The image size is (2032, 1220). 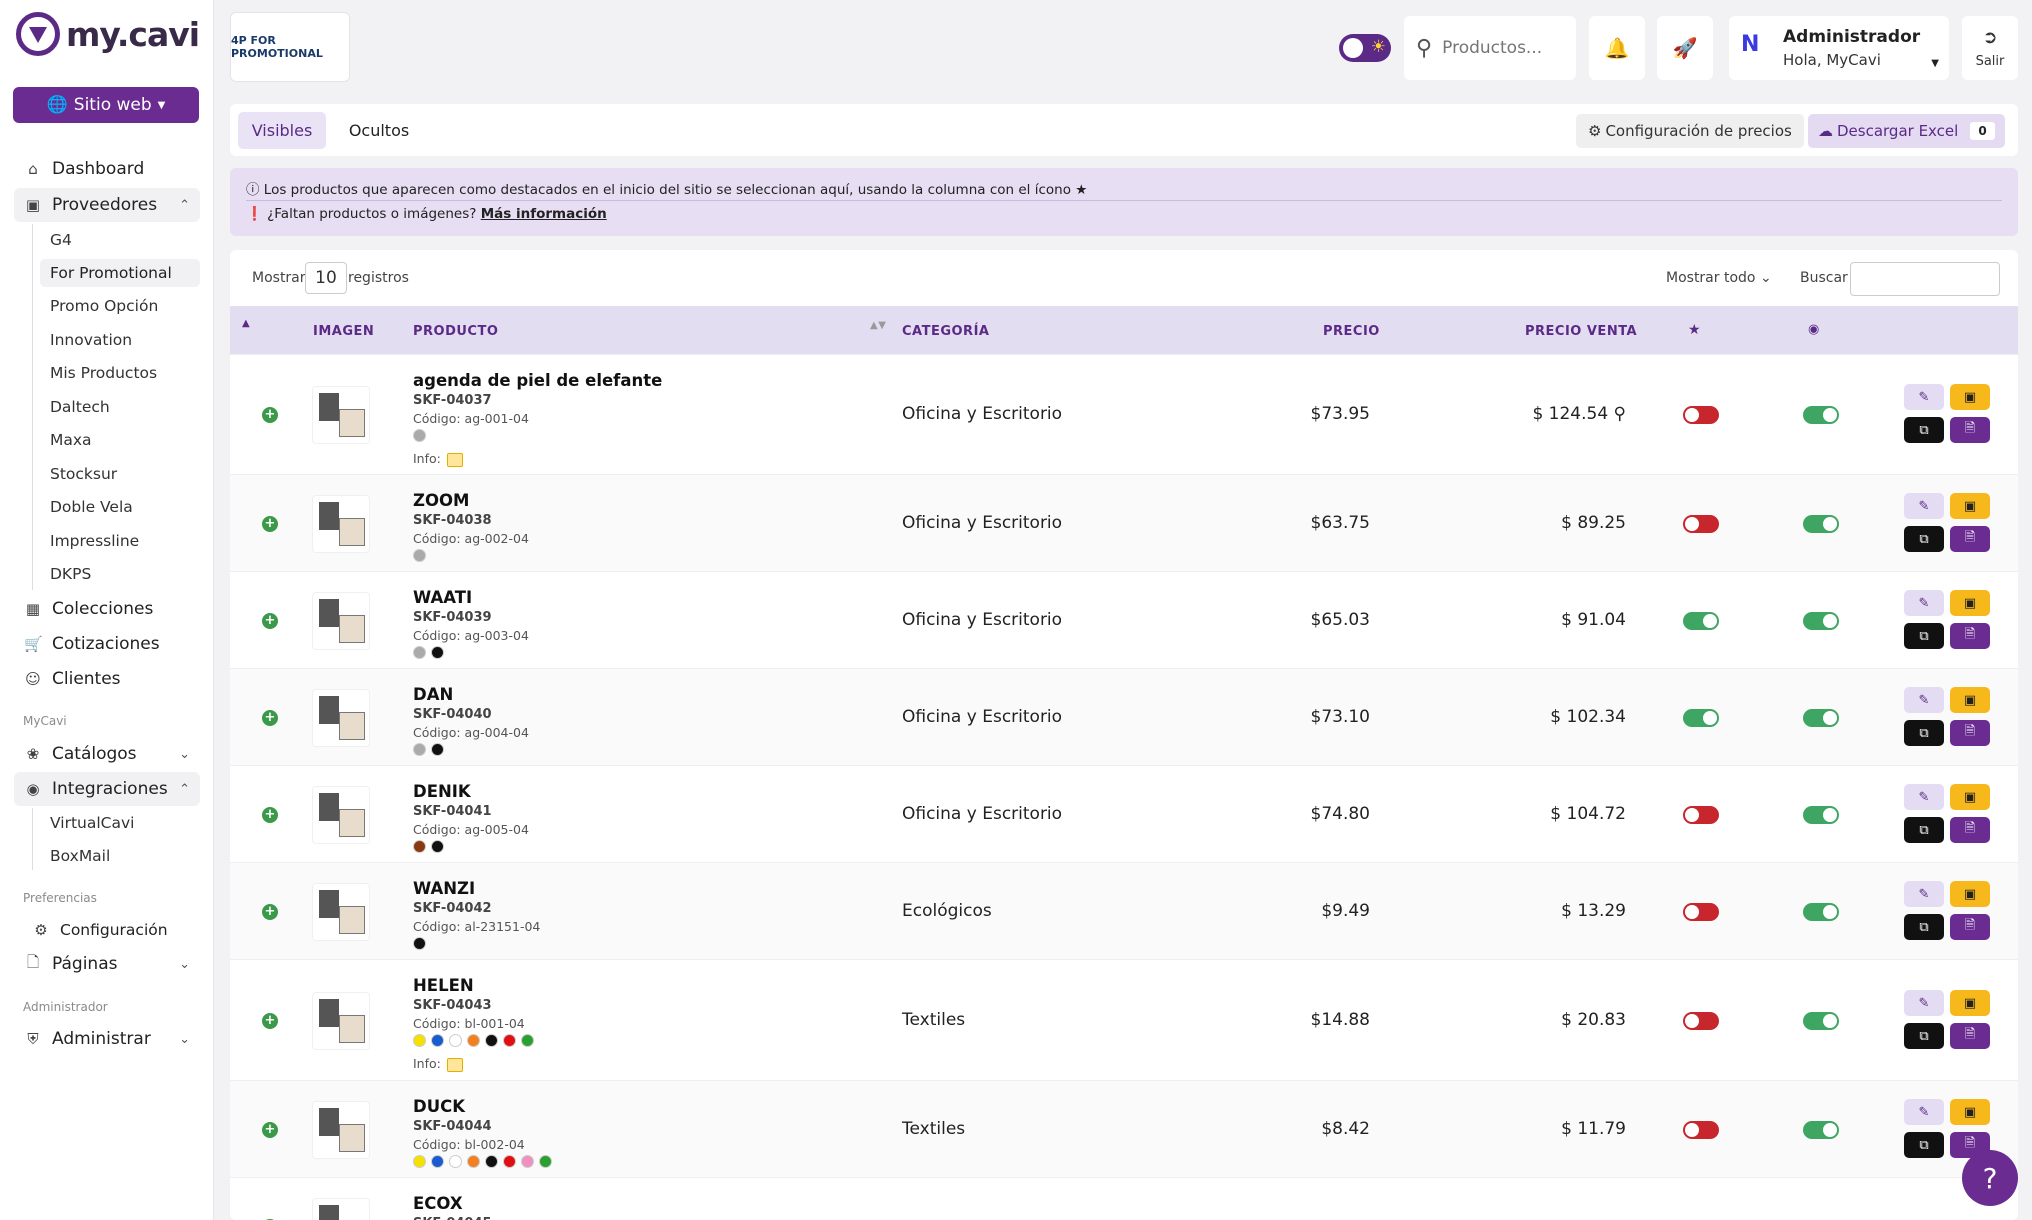 What do you see at coordinates (1502, 48) in the screenshot?
I see `search-input` at bounding box center [1502, 48].